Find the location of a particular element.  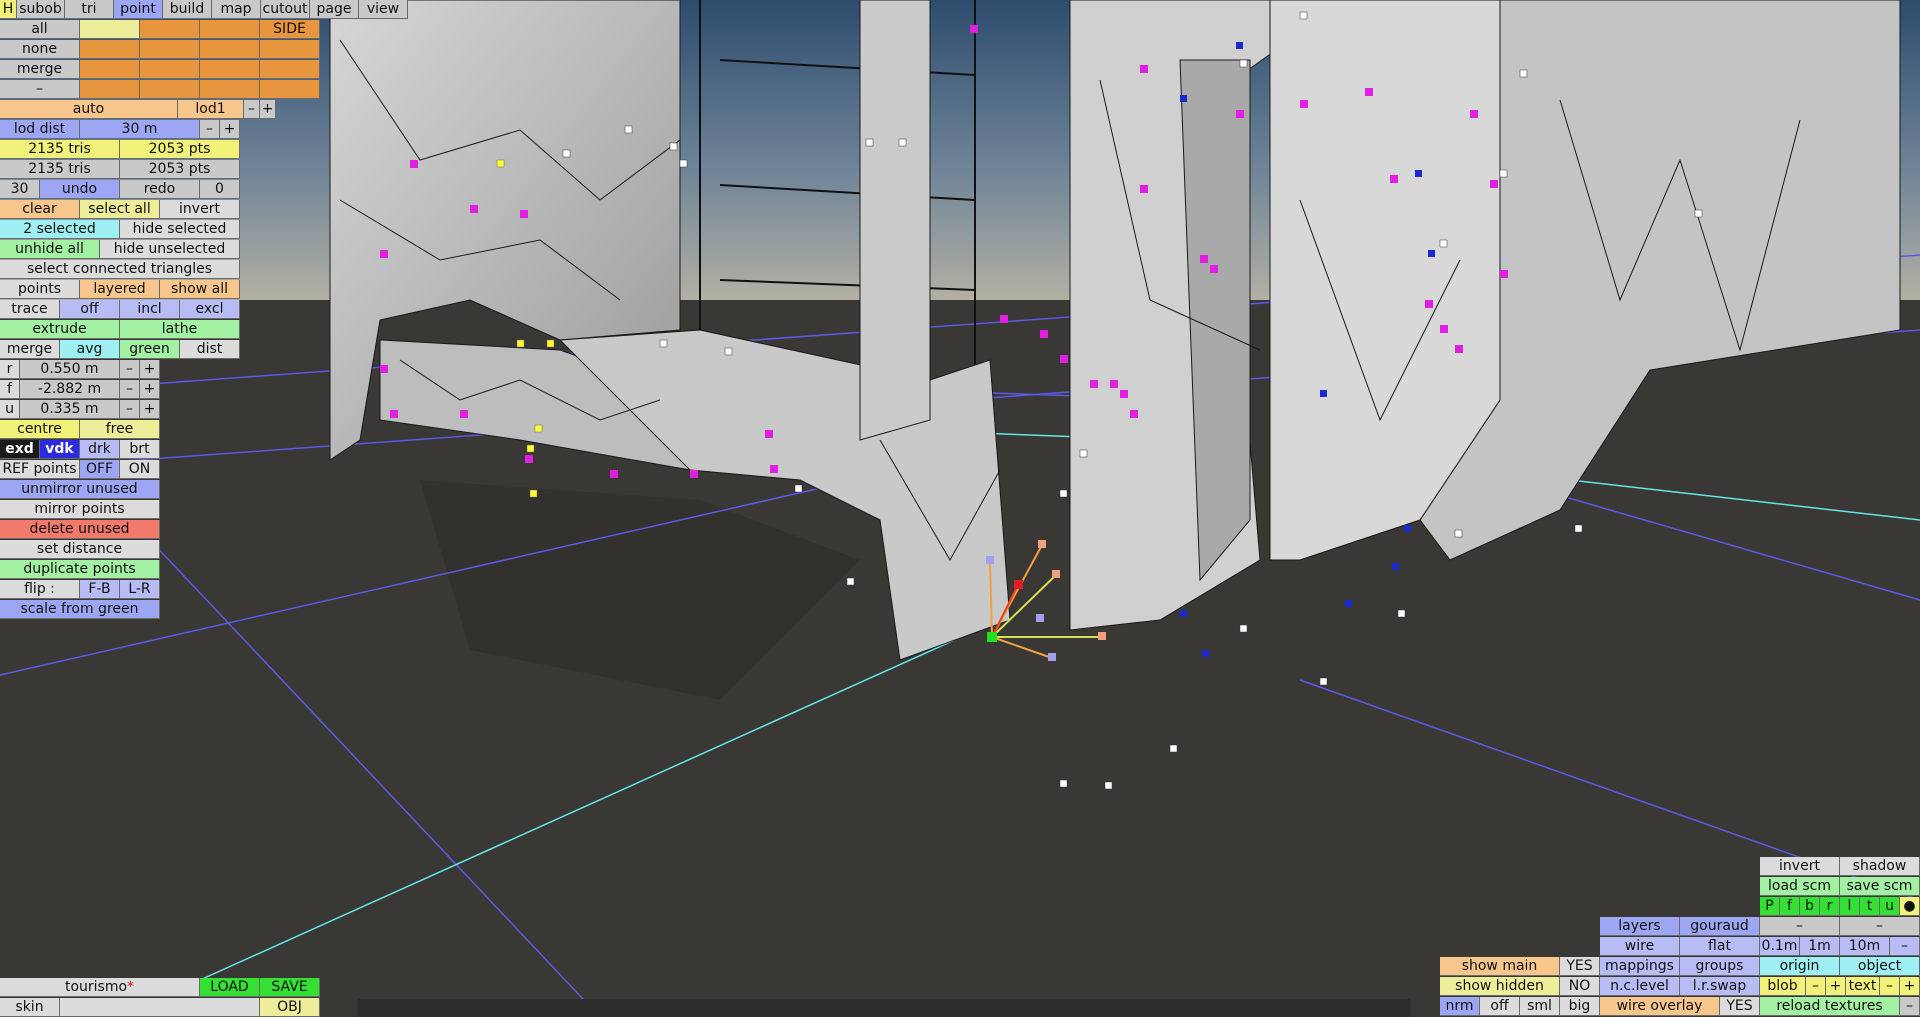

ref-off-button: OFF is located at coordinates (100, 469).